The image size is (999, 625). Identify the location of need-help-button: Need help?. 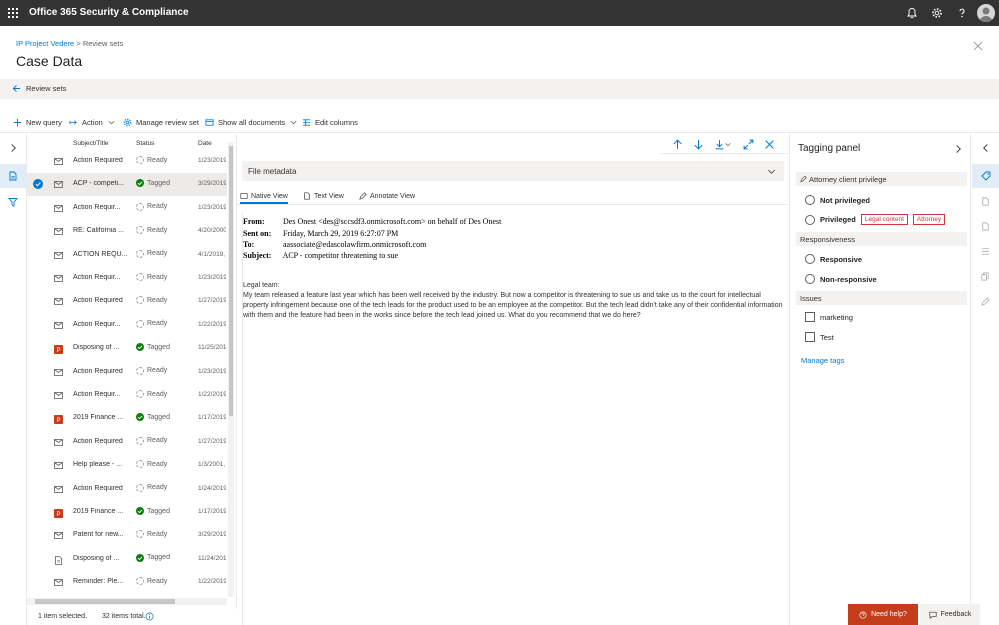
(883, 614).